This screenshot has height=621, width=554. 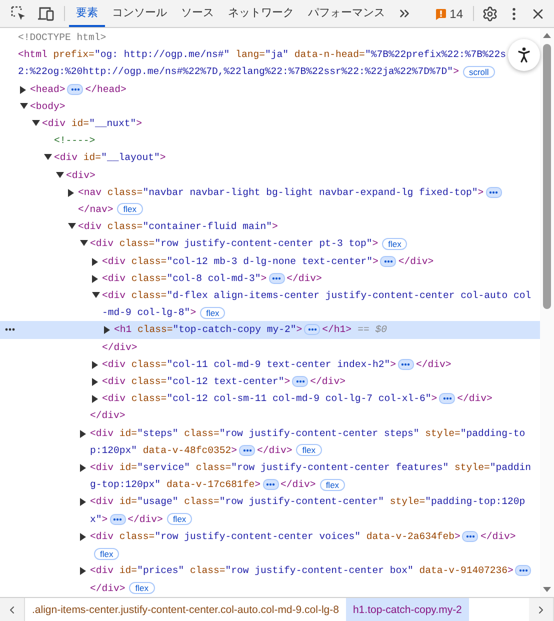 I want to click on issues-button: 14, so click(x=448, y=13).